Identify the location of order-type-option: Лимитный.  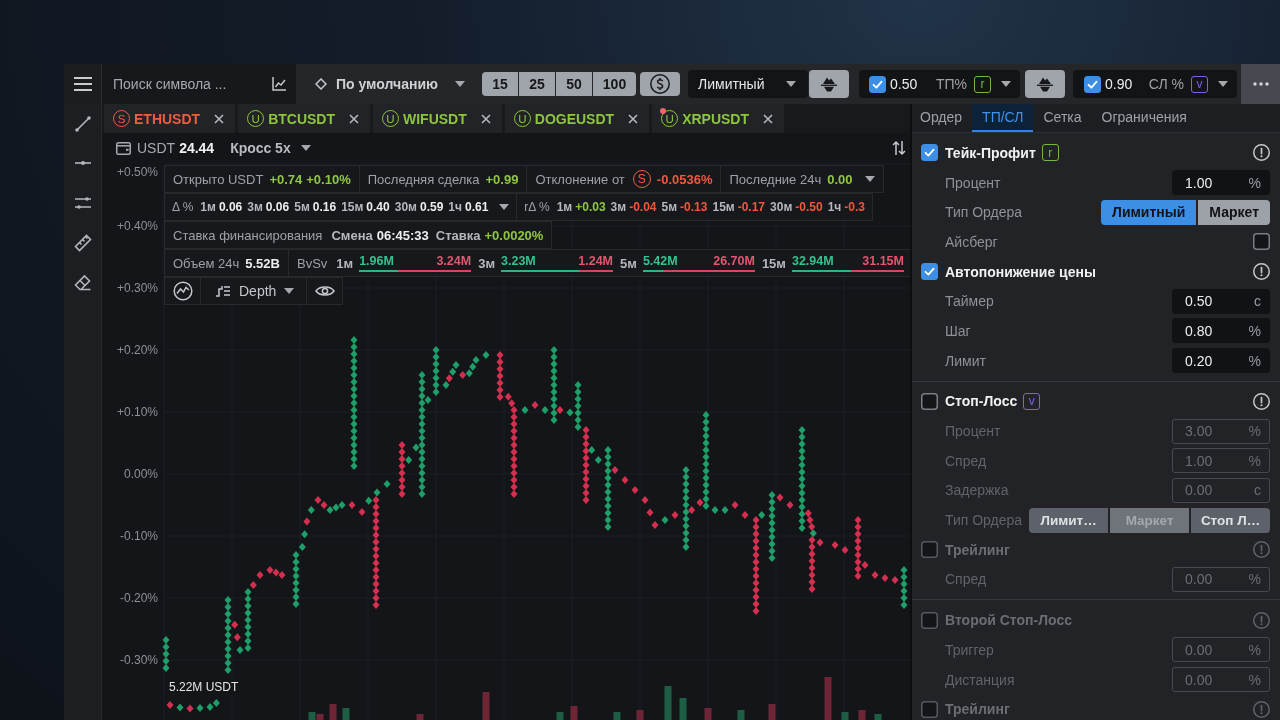
(1149, 212).